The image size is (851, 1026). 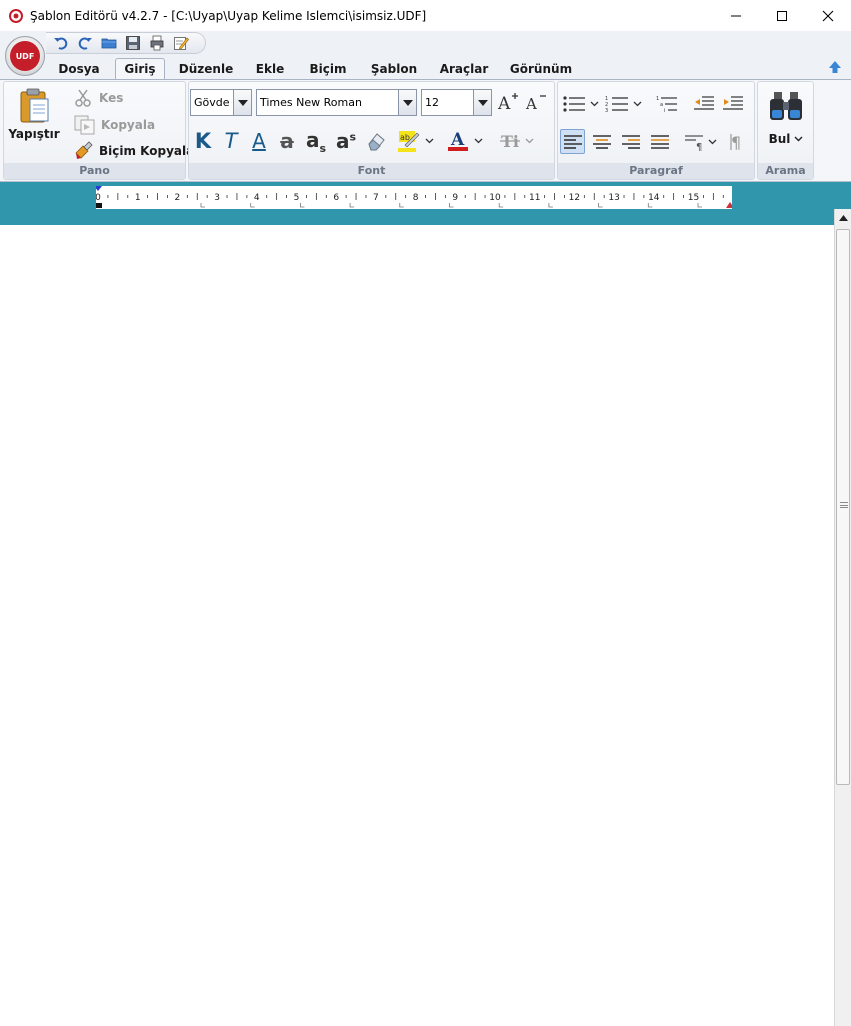 What do you see at coordinates (371, 171) in the screenshot?
I see `group-label-font: Font` at bounding box center [371, 171].